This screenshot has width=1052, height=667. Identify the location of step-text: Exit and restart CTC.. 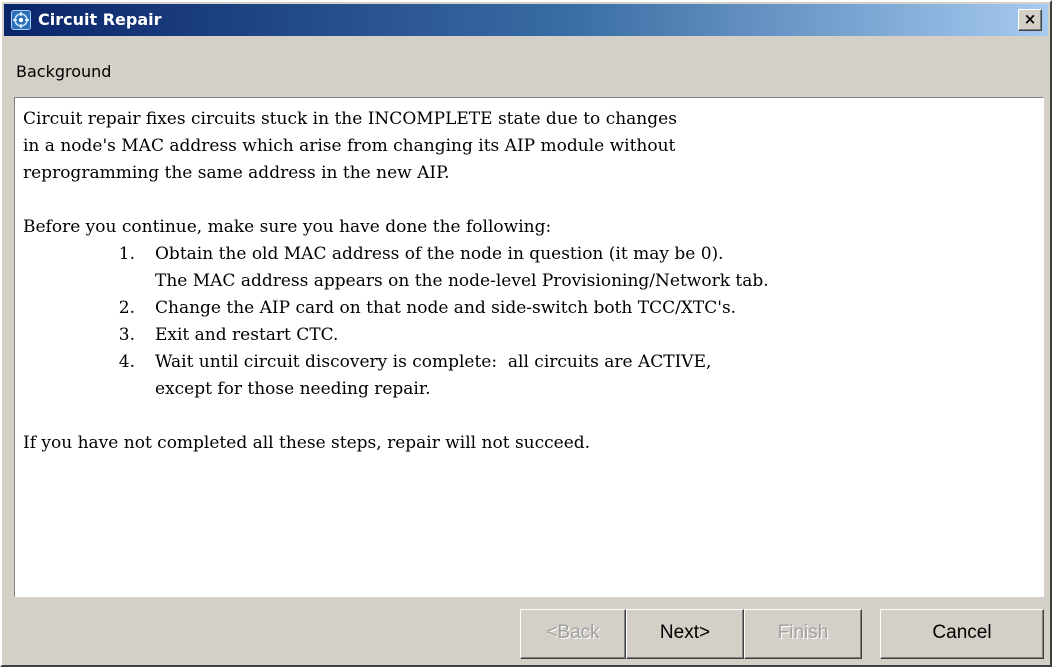
(247, 335).